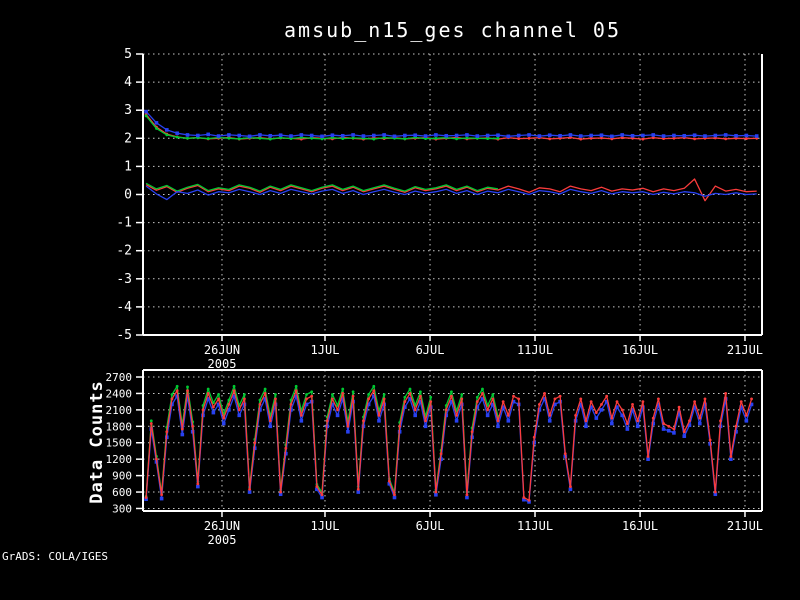 This screenshot has height=600, width=800. Describe the element at coordinates (128, 138) in the screenshot. I see `svg-text: 2` at that location.